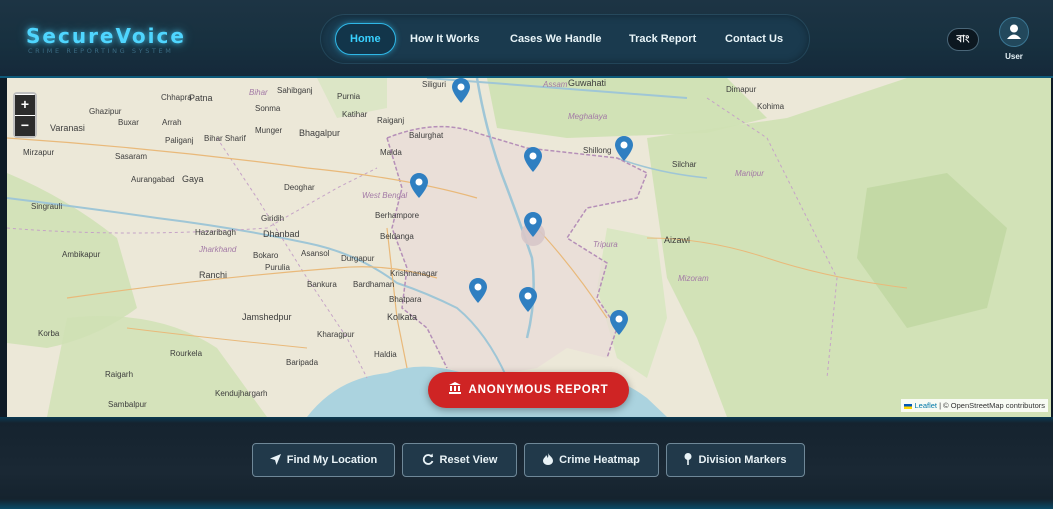  What do you see at coordinates (555, 84) in the screenshot?
I see `map-state-label: Assam` at bounding box center [555, 84].